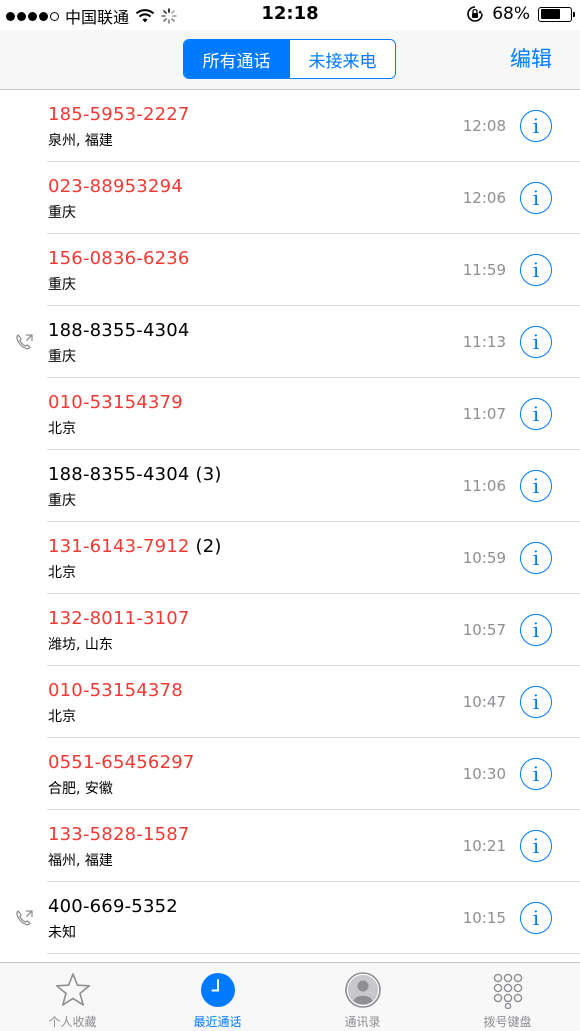 The width and height of the screenshot is (580, 1031). I want to click on call-row: 023-88953294 重庆 12:06 i, so click(290, 198).